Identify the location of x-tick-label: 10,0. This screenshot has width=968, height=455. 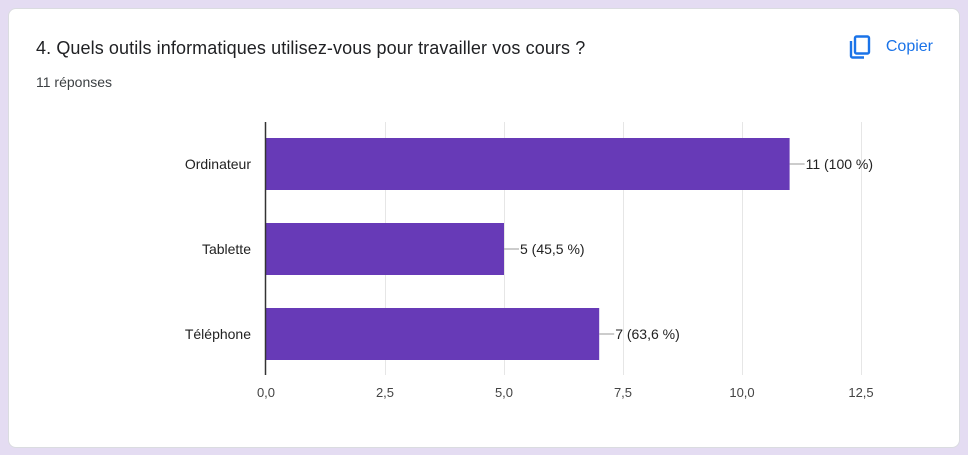
(741, 392).